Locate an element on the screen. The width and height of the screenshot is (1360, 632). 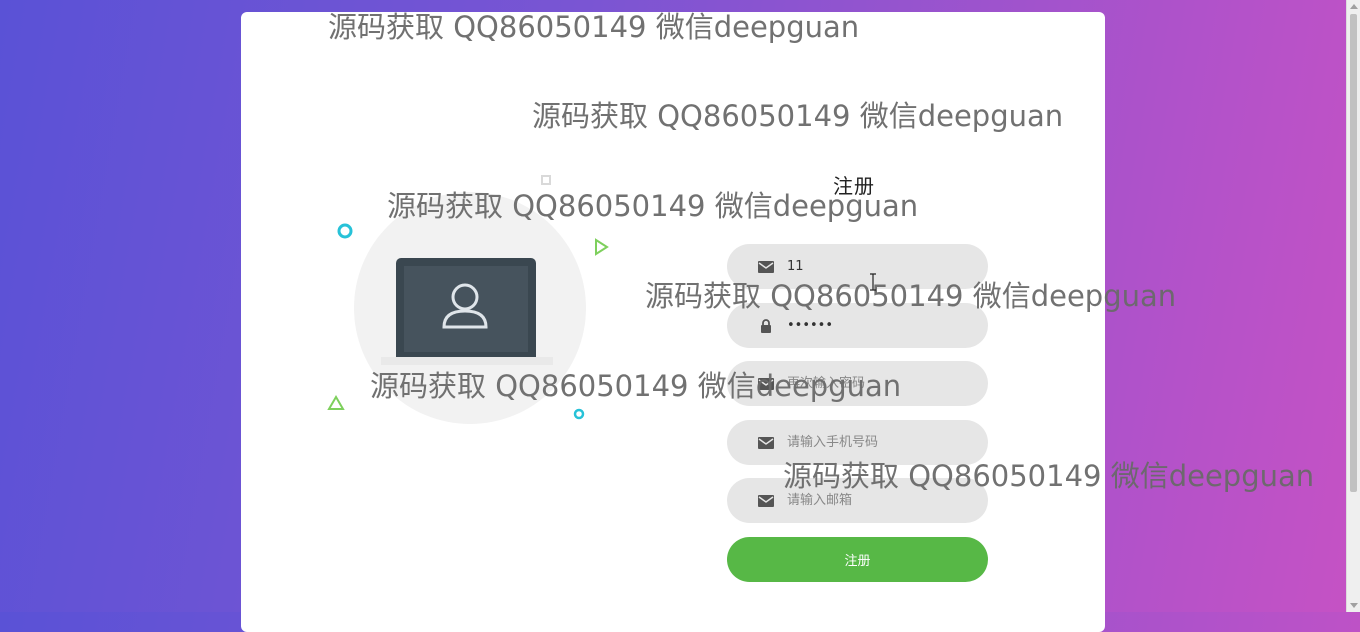
register-button: 注册 is located at coordinates (857, 559).